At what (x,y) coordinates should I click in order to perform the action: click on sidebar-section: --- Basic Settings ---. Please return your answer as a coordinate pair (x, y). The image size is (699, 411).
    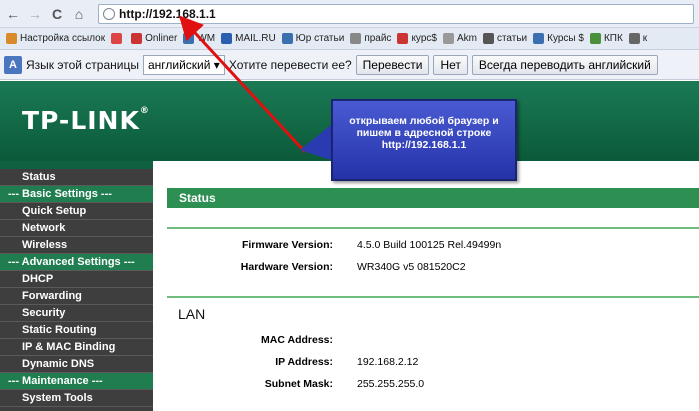
    Looking at the image, I should click on (76, 194).